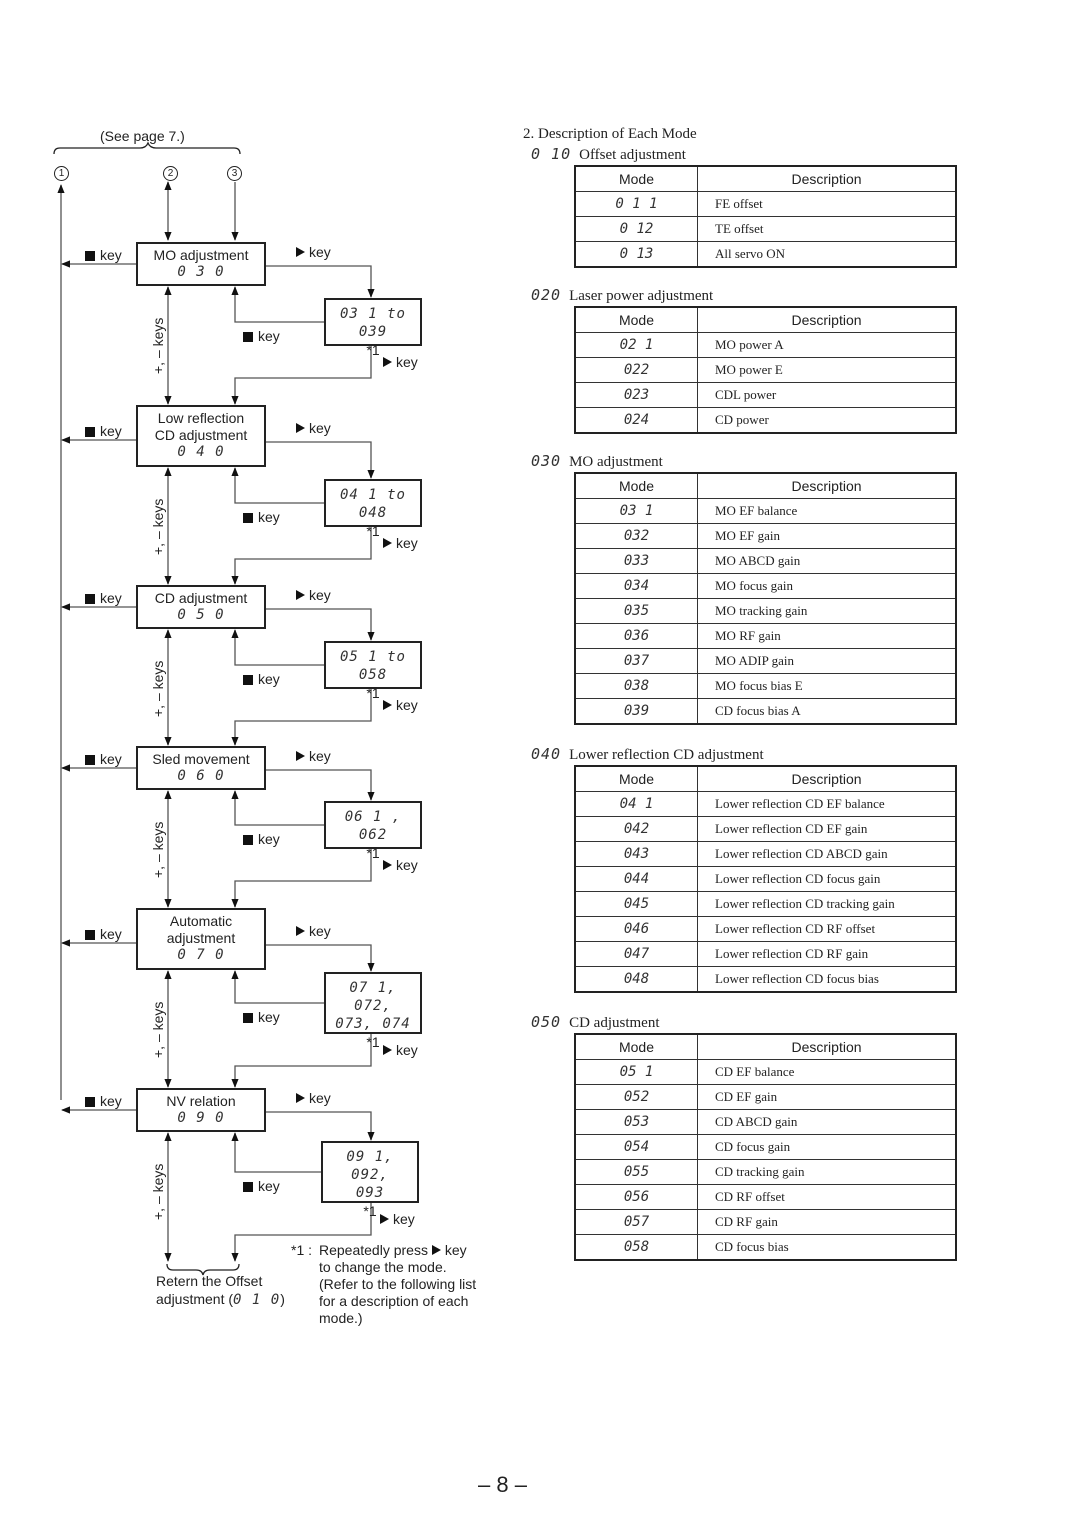 The width and height of the screenshot is (1080, 1526). What do you see at coordinates (827, 511) in the screenshot?
I see `mode-description-cell: MO EF balance` at bounding box center [827, 511].